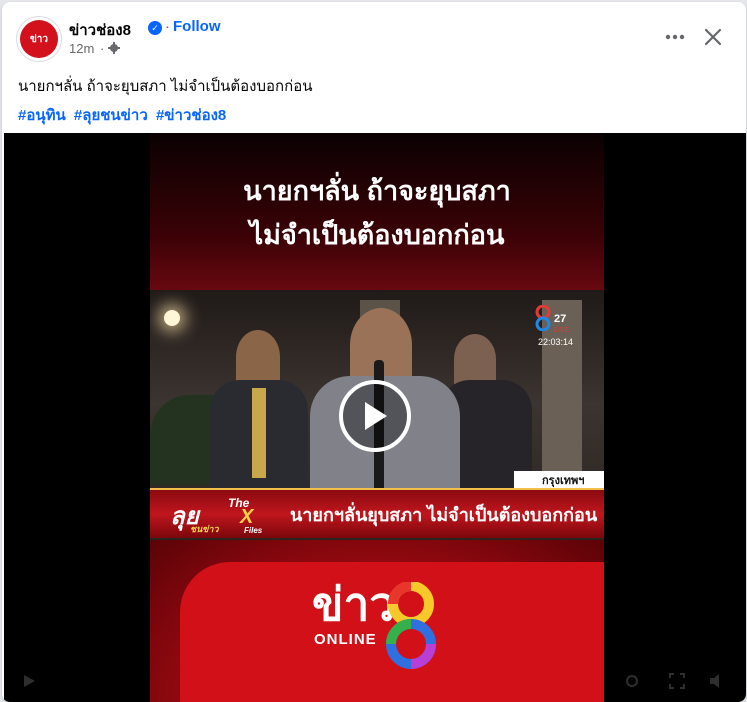  I want to click on hashtag-link: #อนุทิน, so click(42, 115).